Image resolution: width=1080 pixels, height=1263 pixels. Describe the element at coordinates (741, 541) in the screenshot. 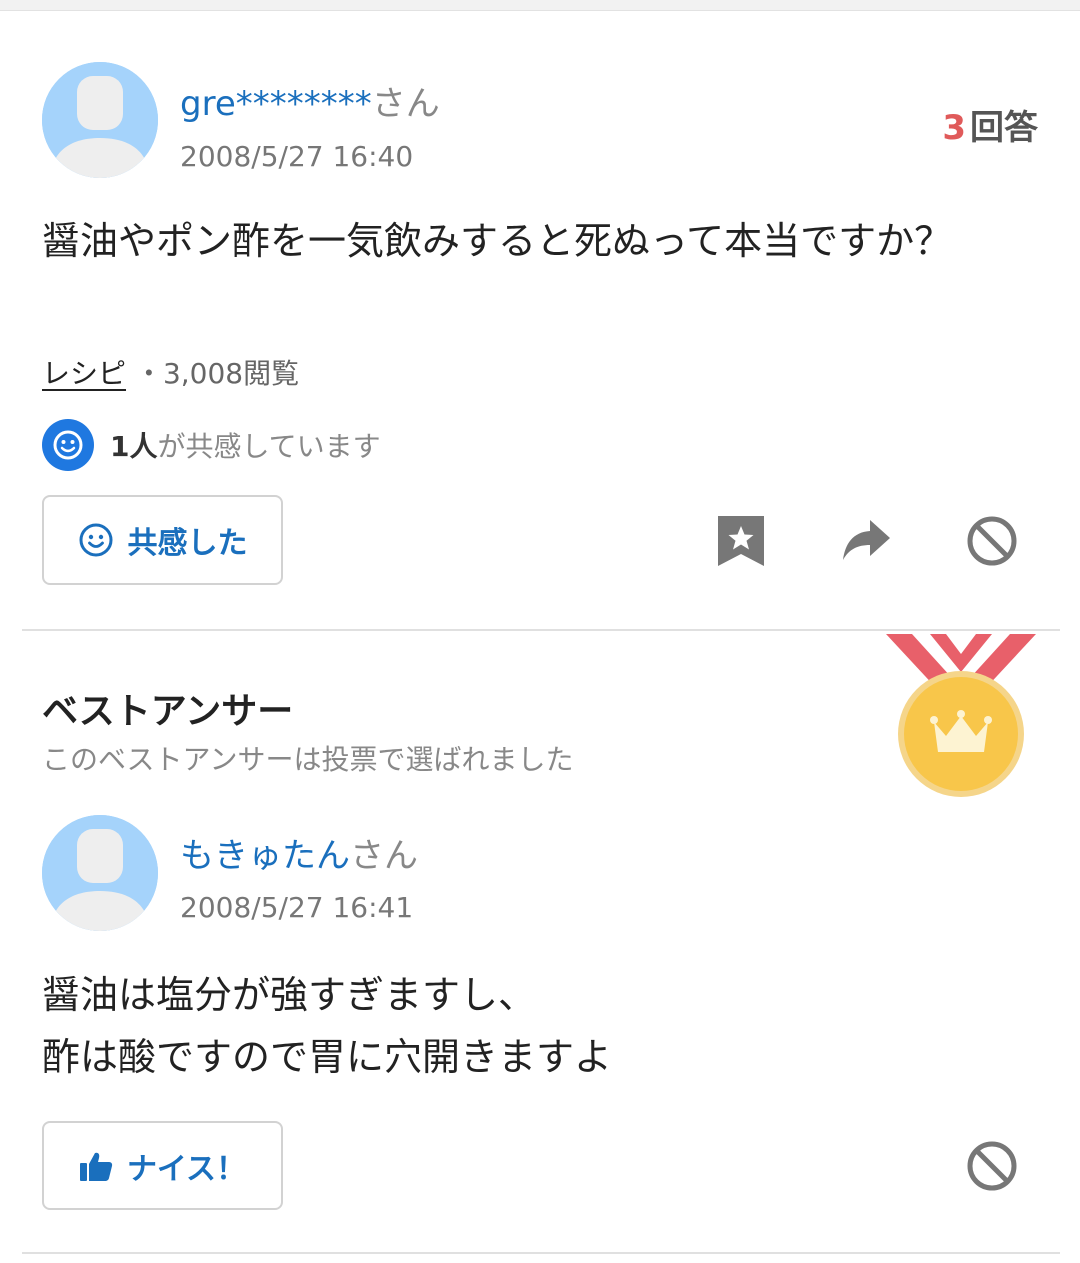

I see `bookmark-star-icon` at that location.